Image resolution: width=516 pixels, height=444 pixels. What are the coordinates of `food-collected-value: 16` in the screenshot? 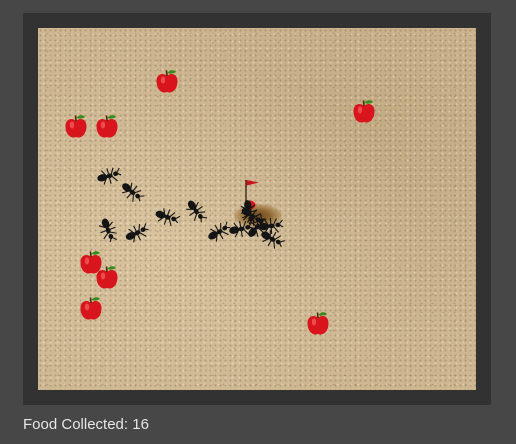 It's located at (140, 424).